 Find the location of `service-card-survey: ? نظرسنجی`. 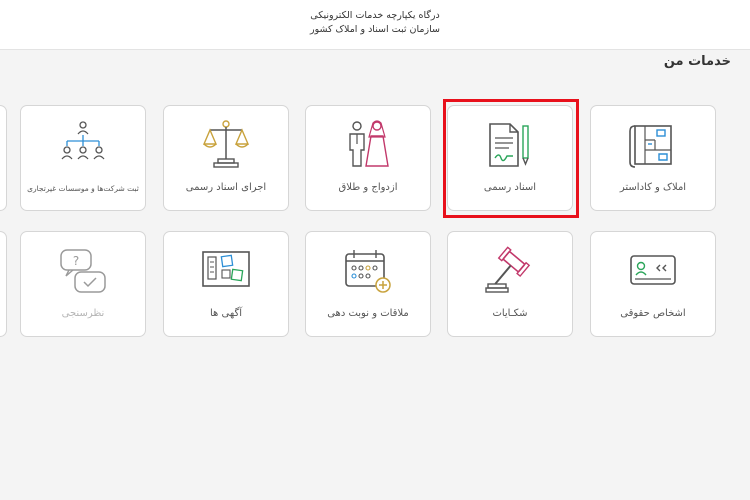

service-card-survey: ? نظرسنجی is located at coordinates (83, 284).